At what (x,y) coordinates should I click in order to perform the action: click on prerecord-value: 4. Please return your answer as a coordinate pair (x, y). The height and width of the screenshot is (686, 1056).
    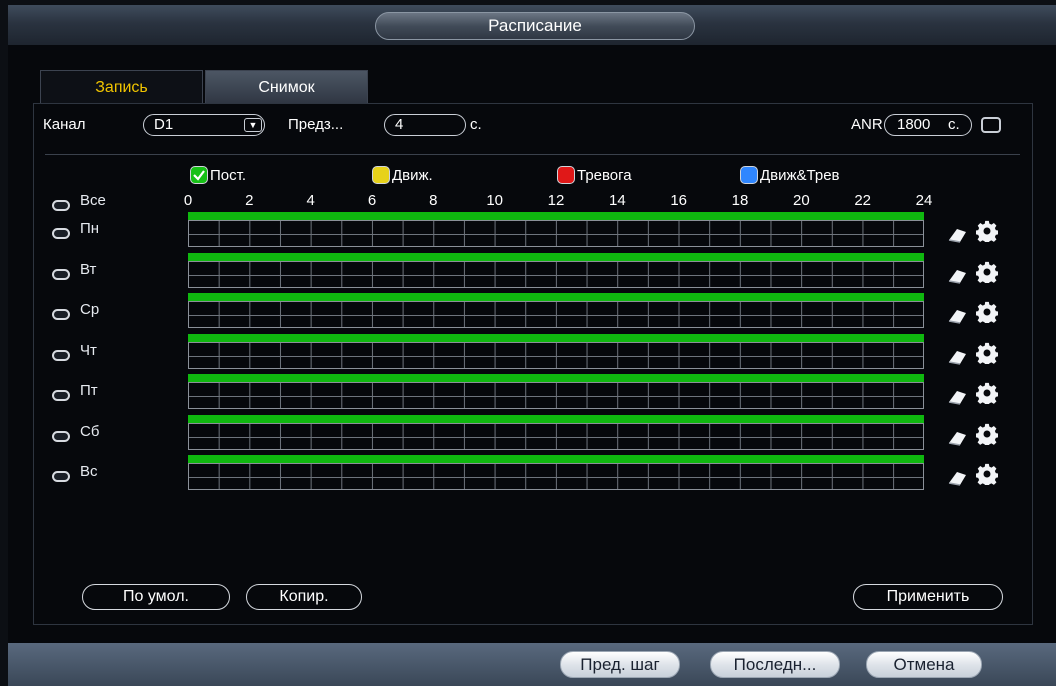
    Looking at the image, I should click on (399, 124).